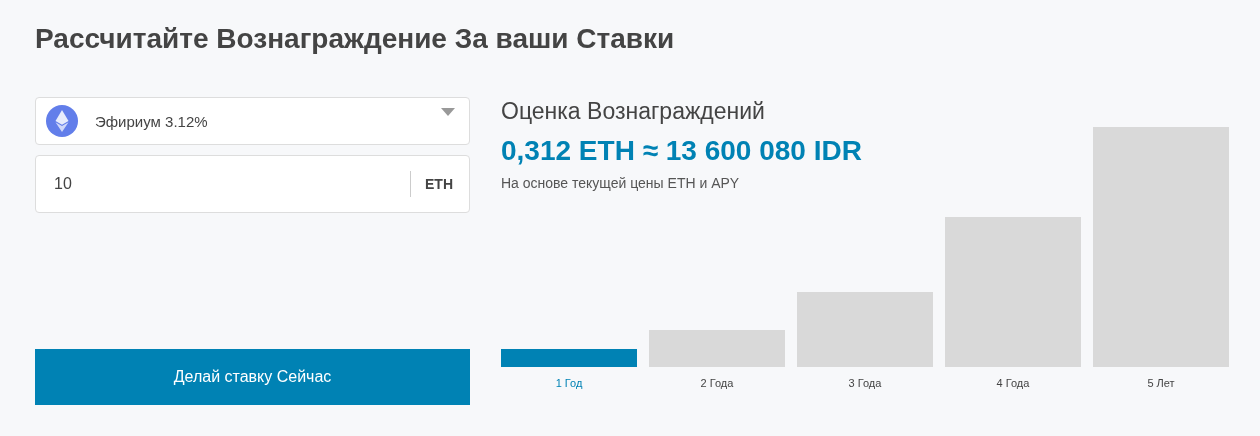  Describe the element at coordinates (252, 184) in the screenshot. I see `amount-field: 10 ETH` at that location.